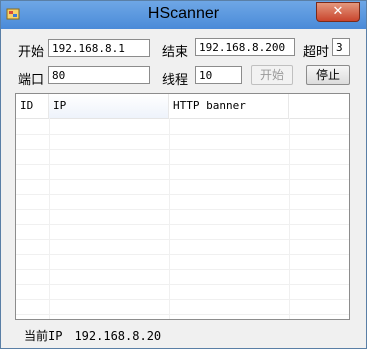  Describe the element at coordinates (229, 106) in the screenshot. I see `column-header-http-banner: HTTP banner` at that location.